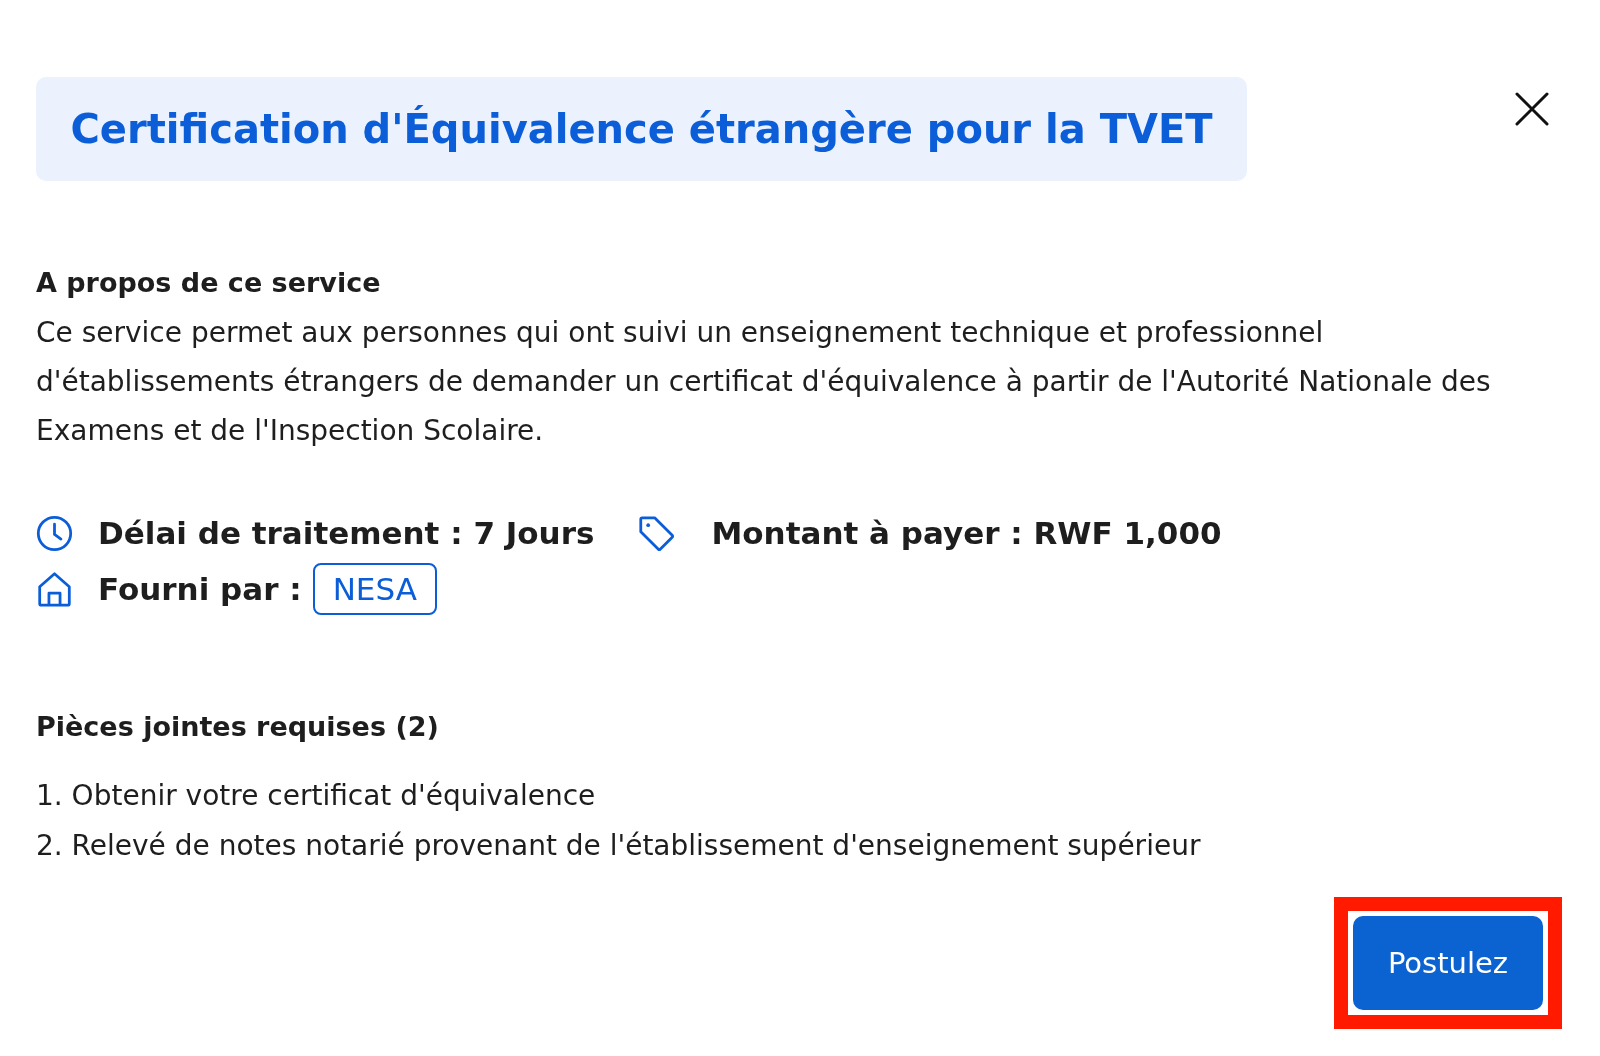 The image size is (1600, 1056). Describe the element at coordinates (54, 589) in the screenshot. I see `house-icon` at that location.